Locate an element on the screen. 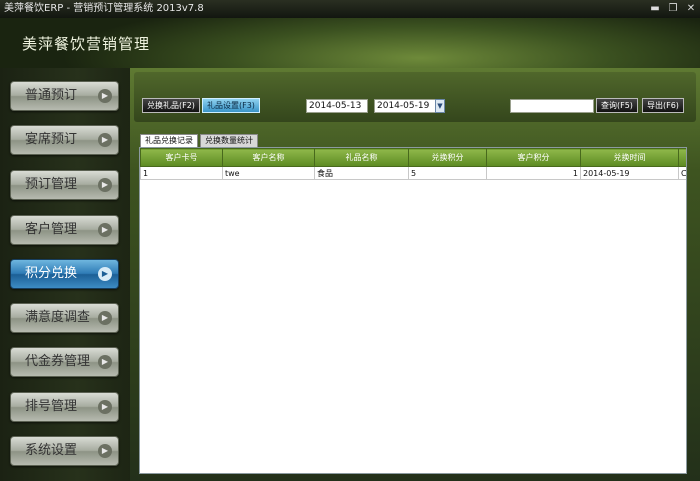  table-row: 1 twe 食品 5 1 2014-05-19 Cy is located at coordinates (413, 173).